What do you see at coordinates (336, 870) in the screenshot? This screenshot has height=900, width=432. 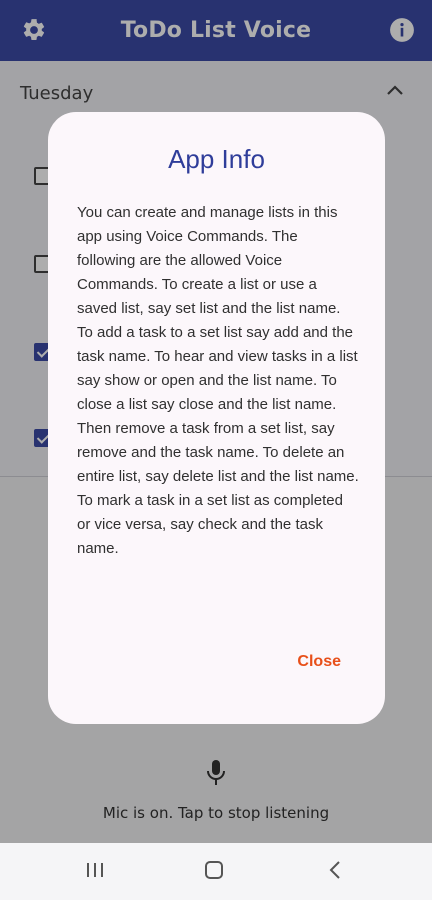 I see `back-icon` at bounding box center [336, 870].